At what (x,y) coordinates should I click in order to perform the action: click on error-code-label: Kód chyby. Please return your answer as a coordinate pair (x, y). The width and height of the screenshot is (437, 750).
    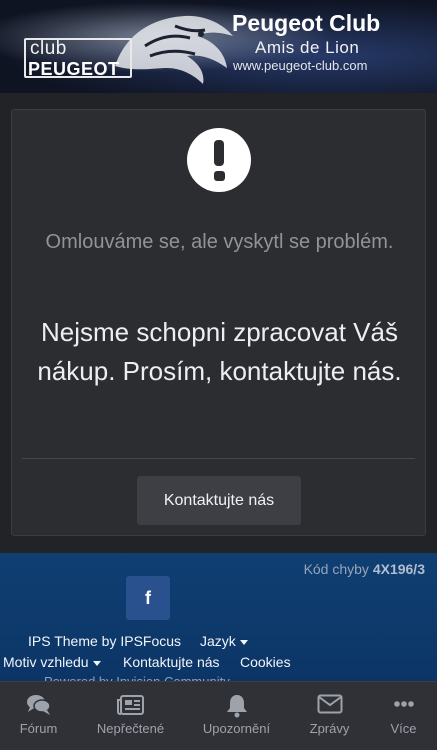
    Looking at the image, I should click on (336, 569).